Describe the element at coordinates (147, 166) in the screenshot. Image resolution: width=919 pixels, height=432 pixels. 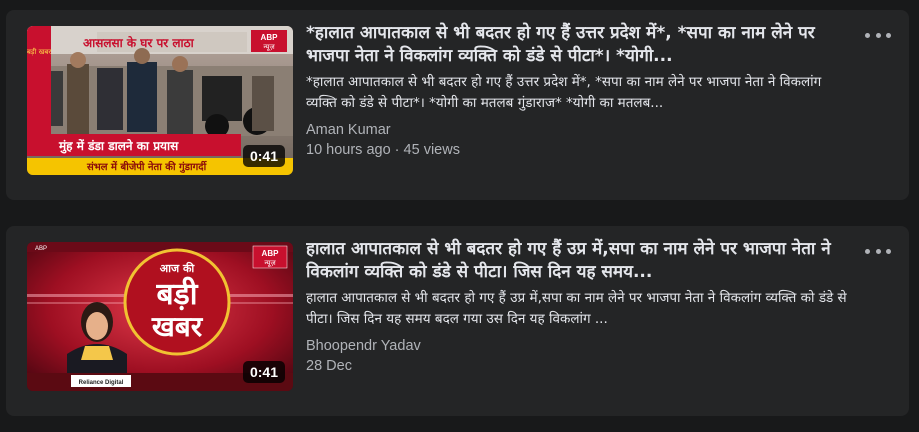
I see `thumb-ticker: संभल में बीजेपी नेता की गुंडागर्दी` at that location.